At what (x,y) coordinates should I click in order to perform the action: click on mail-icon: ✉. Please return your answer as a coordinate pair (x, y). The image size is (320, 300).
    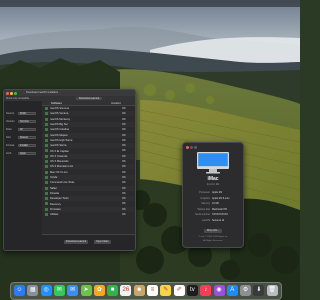
    Looking at the image, I should click on (73, 290).